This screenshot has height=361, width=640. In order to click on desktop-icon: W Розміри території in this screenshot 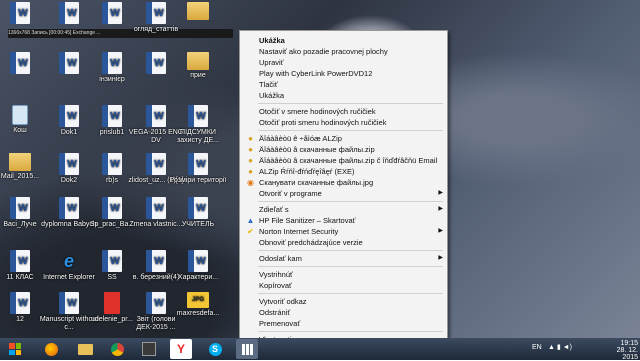, I will do `click(198, 169)`.